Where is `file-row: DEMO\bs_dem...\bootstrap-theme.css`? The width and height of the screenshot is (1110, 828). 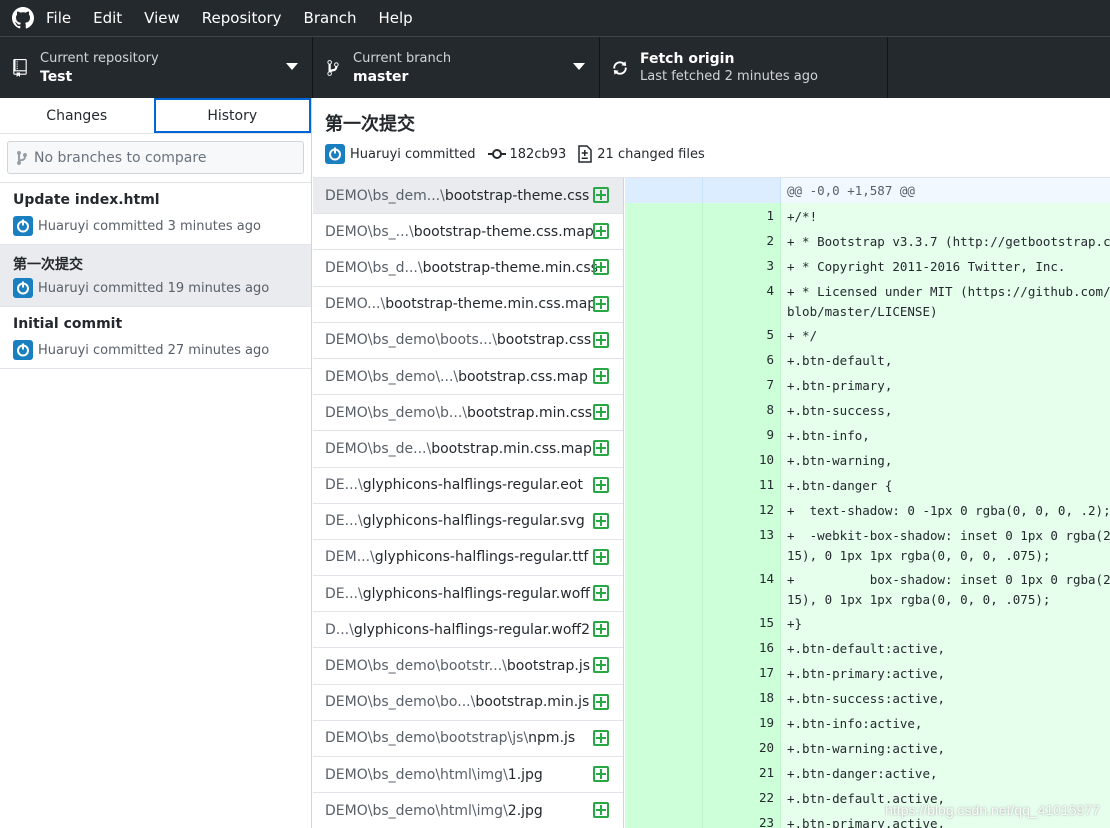
file-row: DEMO\bs_dem...\bootstrap-theme.css is located at coordinates (468, 196).